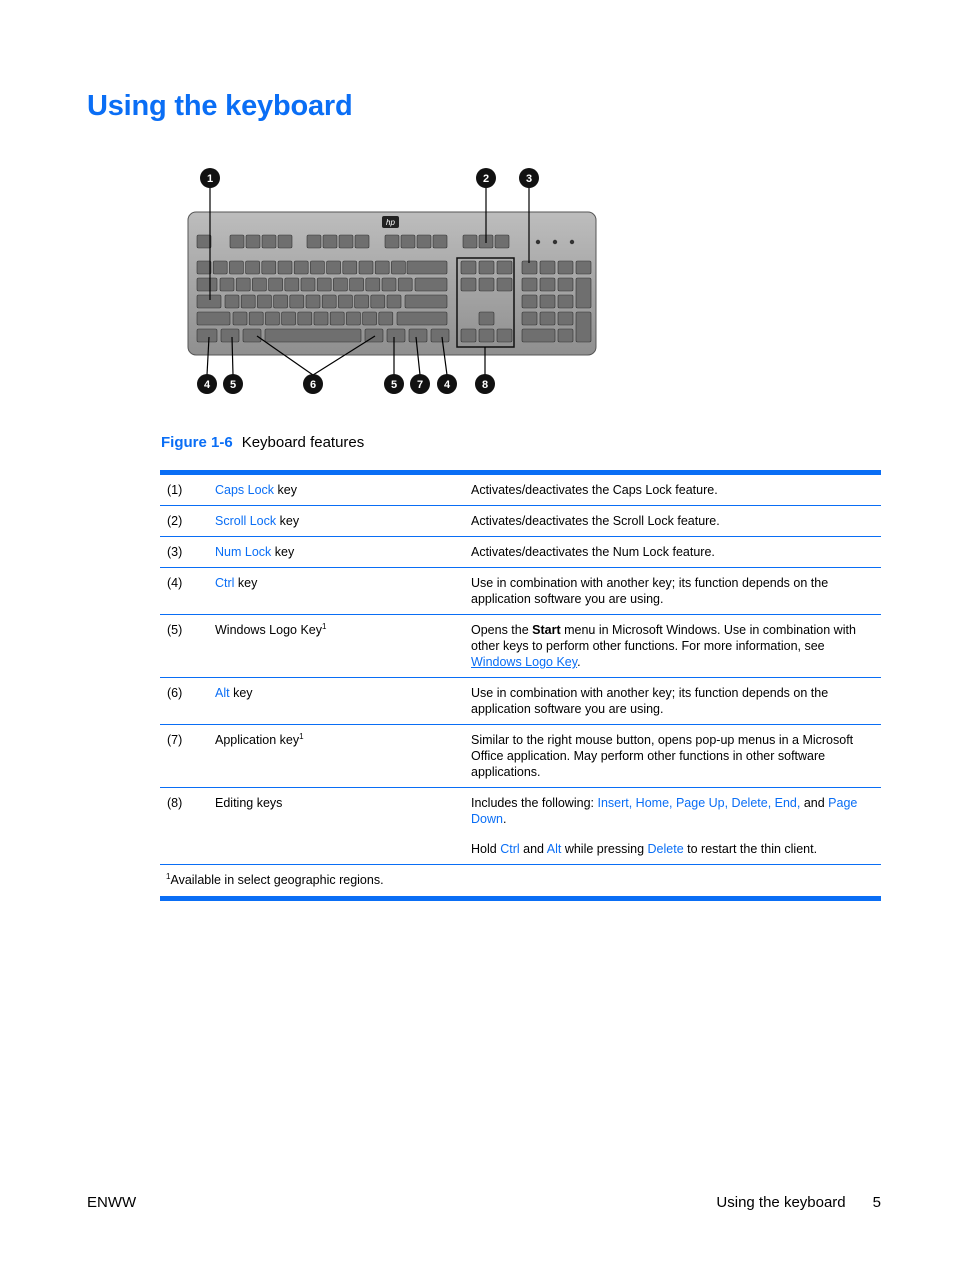 This screenshot has width=954, height=1270. I want to click on footnote-row: 1Available in select geographic regions., so click(520, 881).